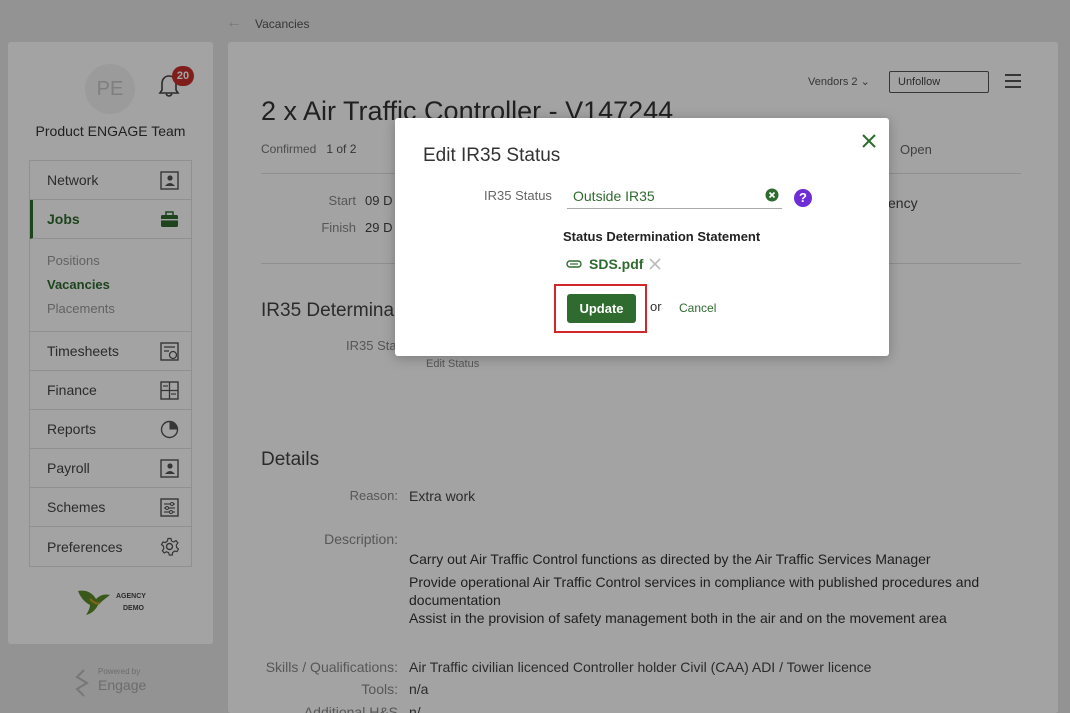 The image size is (1070, 713). What do you see at coordinates (518, 195) in the screenshot?
I see `ir35-status-label: IR35 Status` at bounding box center [518, 195].